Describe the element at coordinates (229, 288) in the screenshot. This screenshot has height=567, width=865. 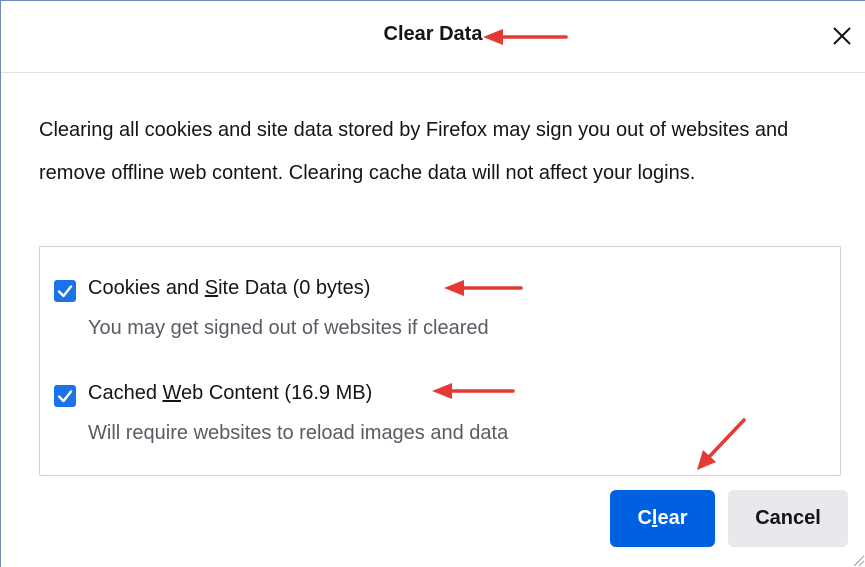
I see `cookies-label: Cookies and Site Data (0 bytes)` at that location.